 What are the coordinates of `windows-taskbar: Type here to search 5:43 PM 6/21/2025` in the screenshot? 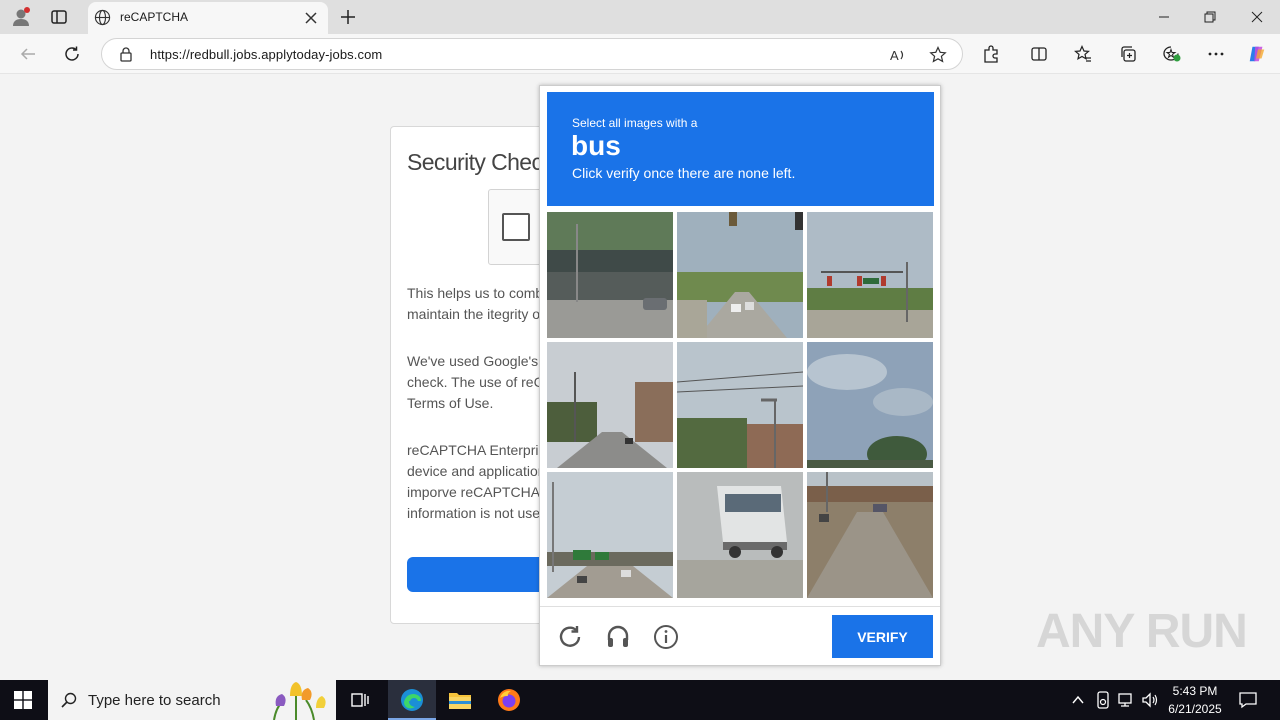 It's located at (640, 700).